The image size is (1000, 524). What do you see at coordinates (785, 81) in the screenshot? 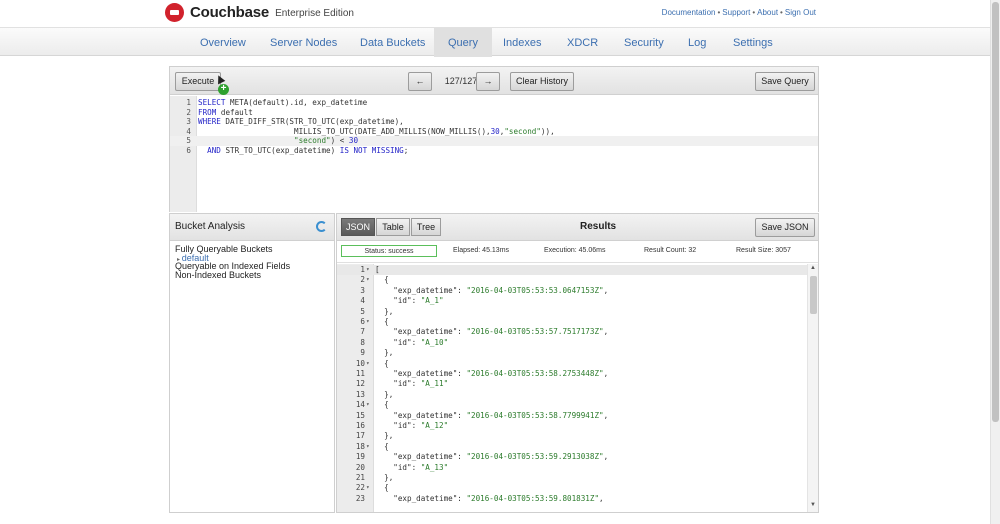
I see `save-query-button: Save Query` at bounding box center [785, 81].